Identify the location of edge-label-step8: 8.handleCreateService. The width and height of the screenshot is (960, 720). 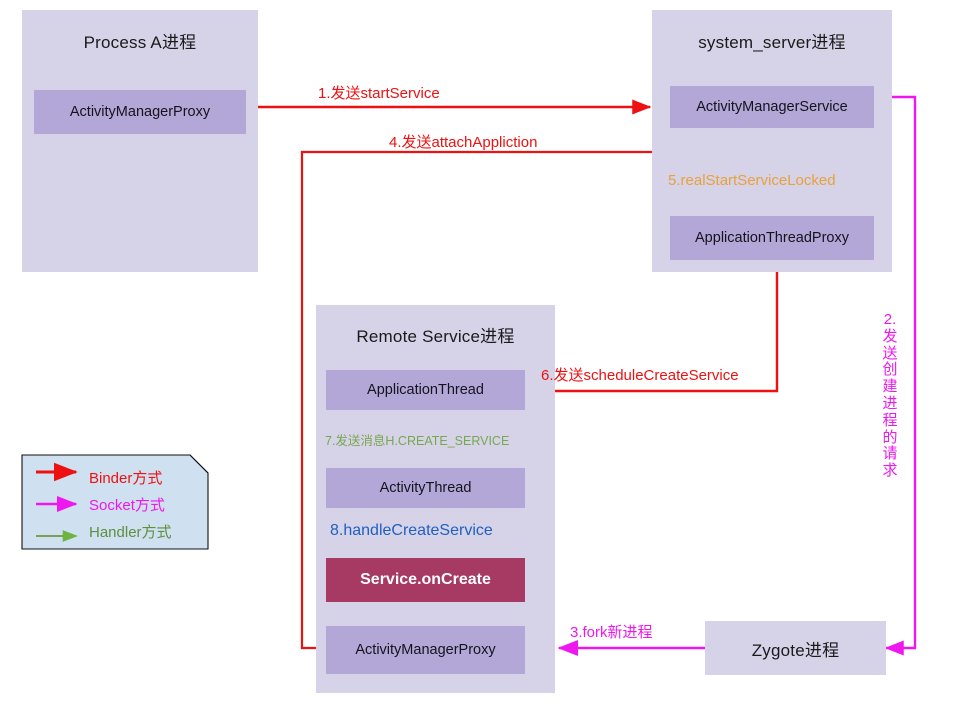
(411, 530).